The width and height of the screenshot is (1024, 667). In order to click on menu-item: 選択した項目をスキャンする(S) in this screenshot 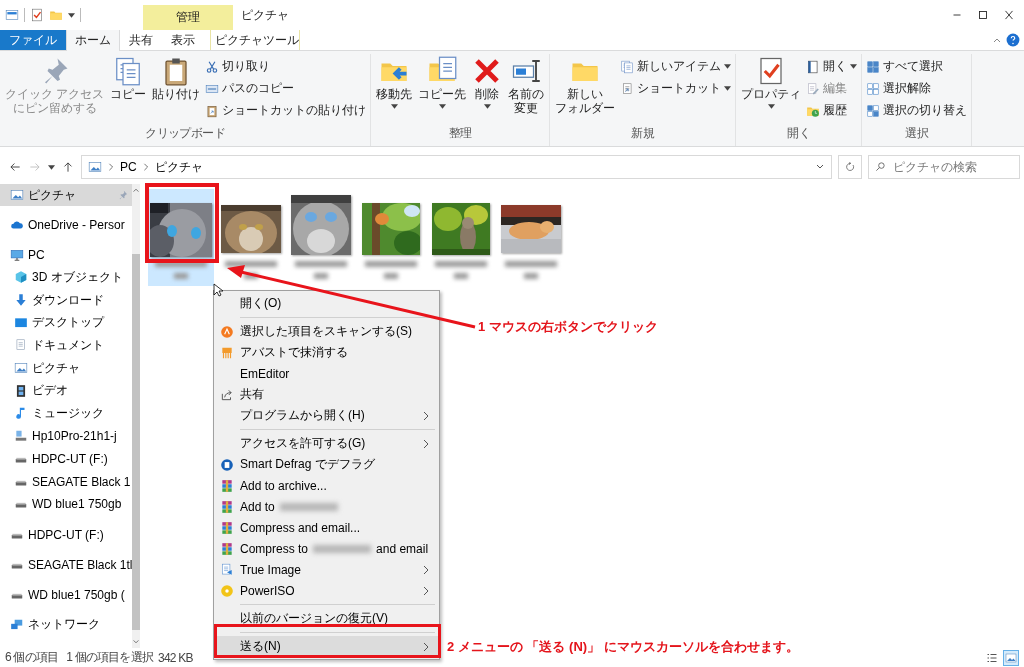, I will do `click(326, 331)`.